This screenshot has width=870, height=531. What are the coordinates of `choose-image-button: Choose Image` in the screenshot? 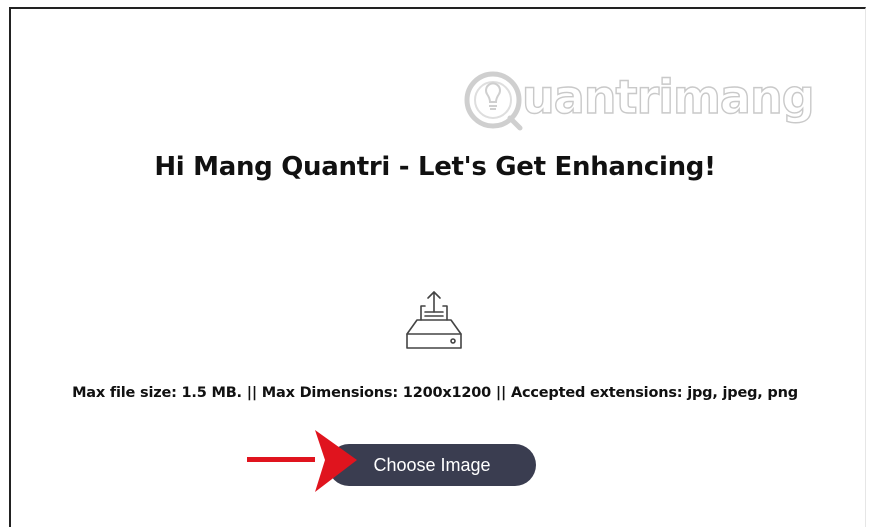 It's located at (432, 465).